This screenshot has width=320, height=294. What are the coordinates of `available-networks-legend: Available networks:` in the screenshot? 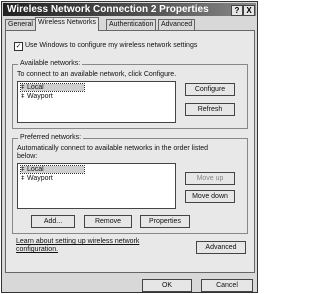 It's located at (50, 63).